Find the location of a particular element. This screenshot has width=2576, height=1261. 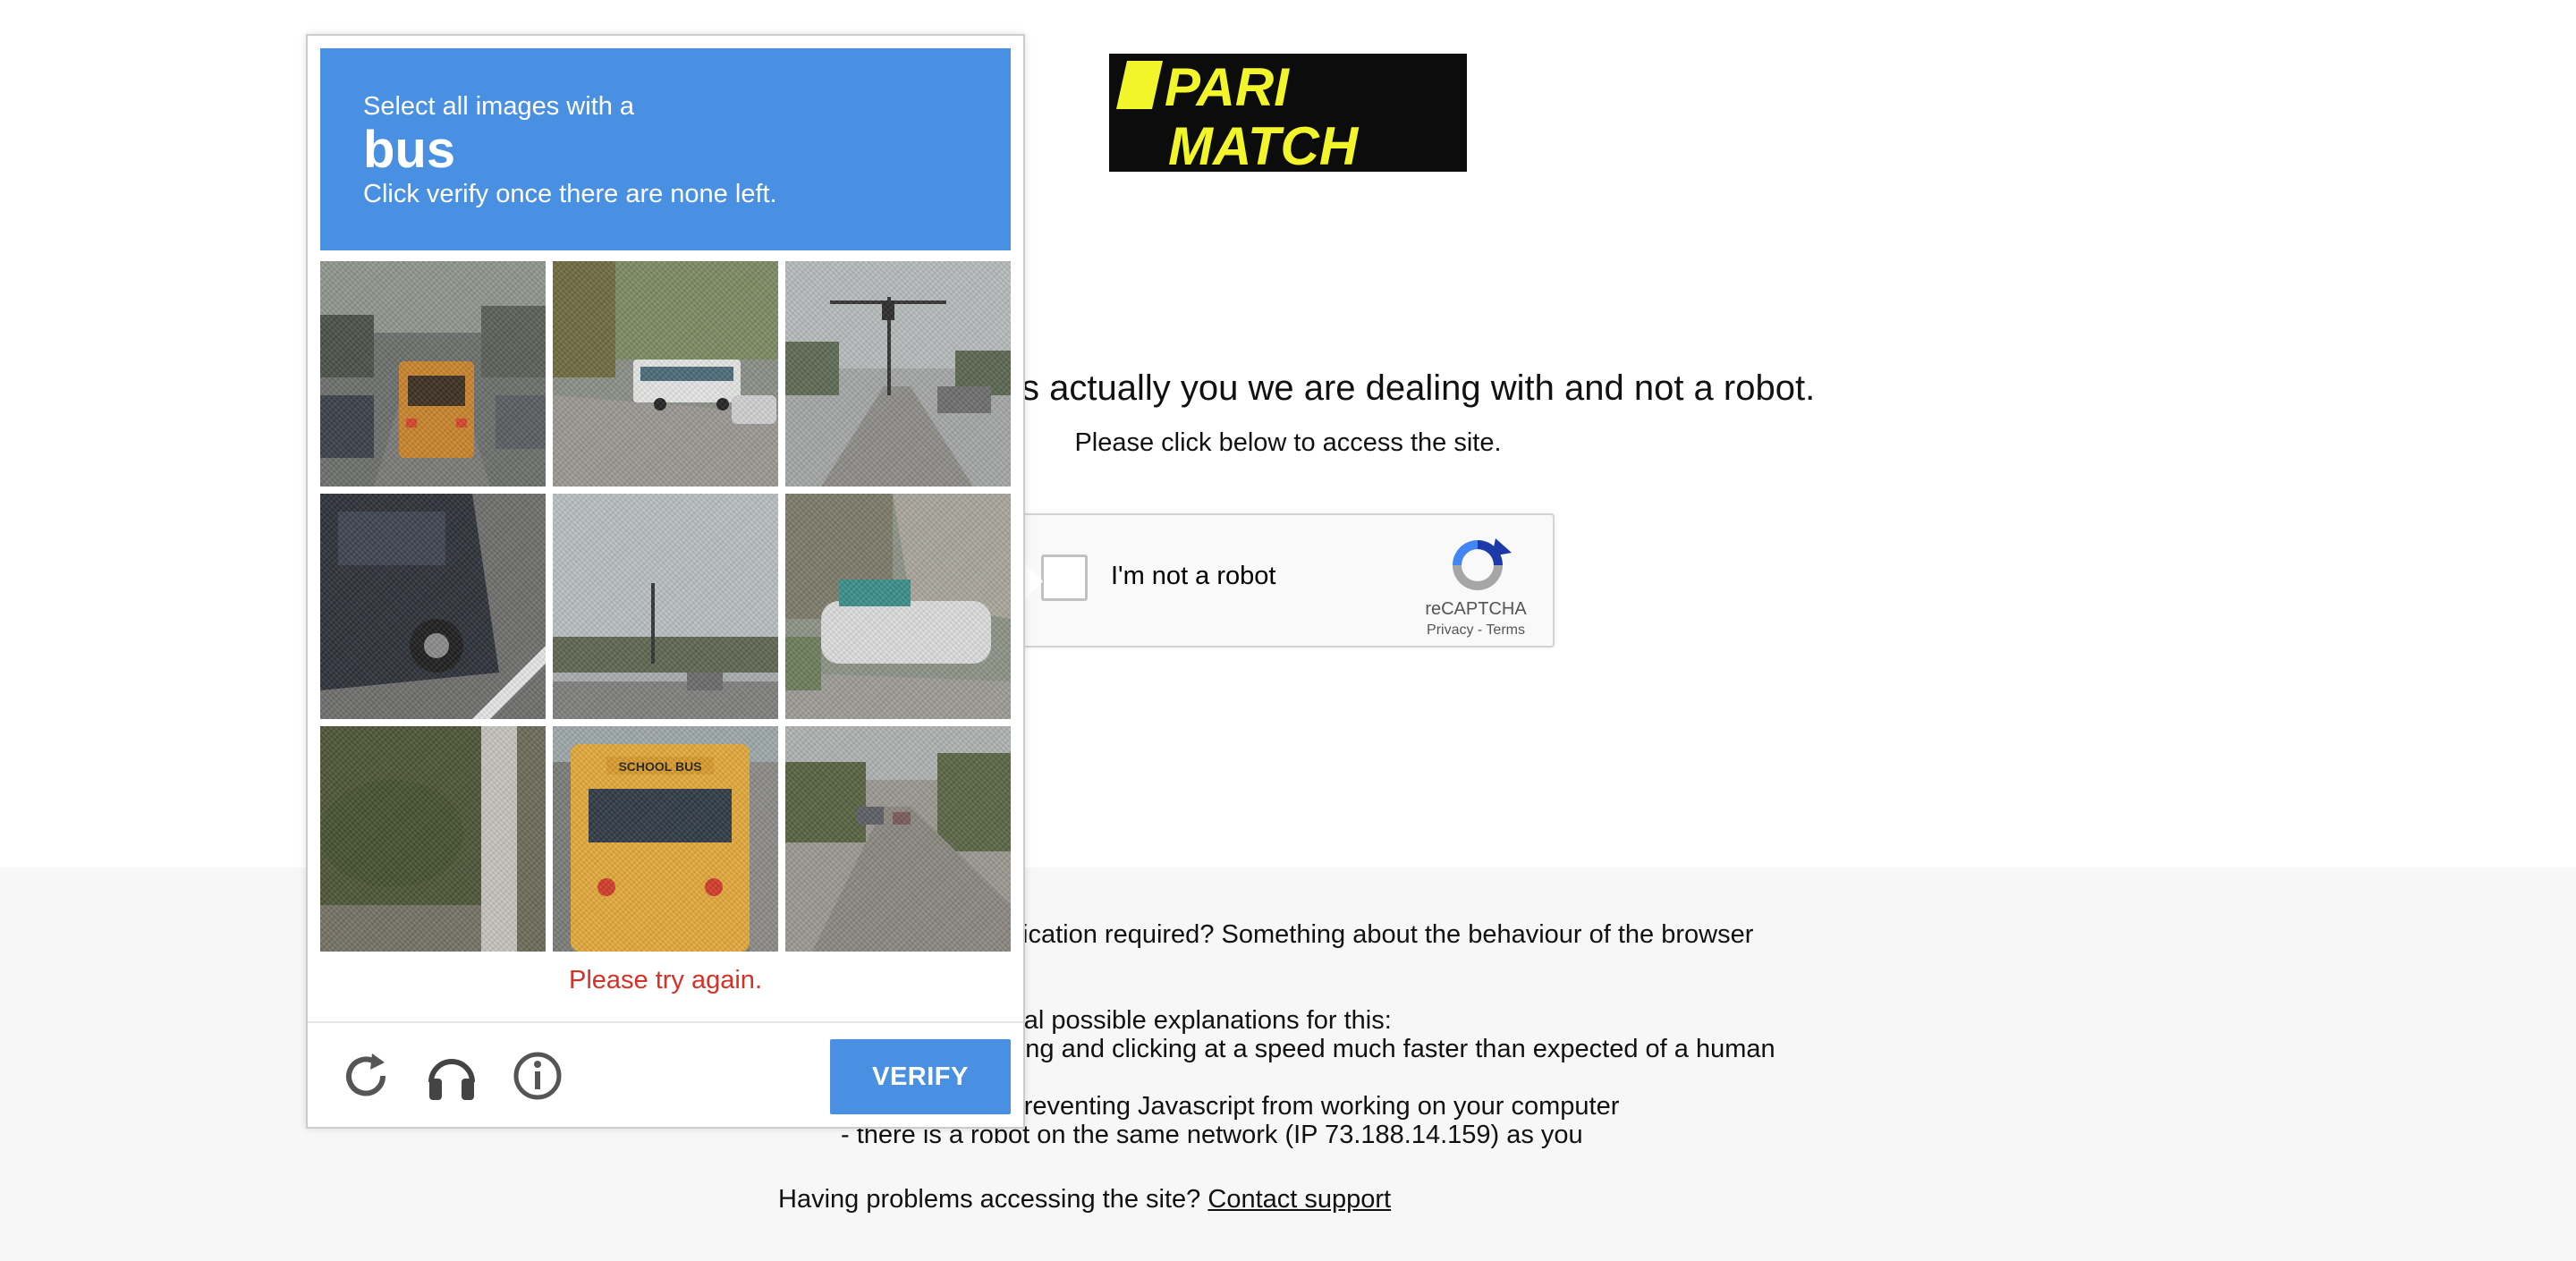

logo-line2: MATCH is located at coordinates (1264, 144).